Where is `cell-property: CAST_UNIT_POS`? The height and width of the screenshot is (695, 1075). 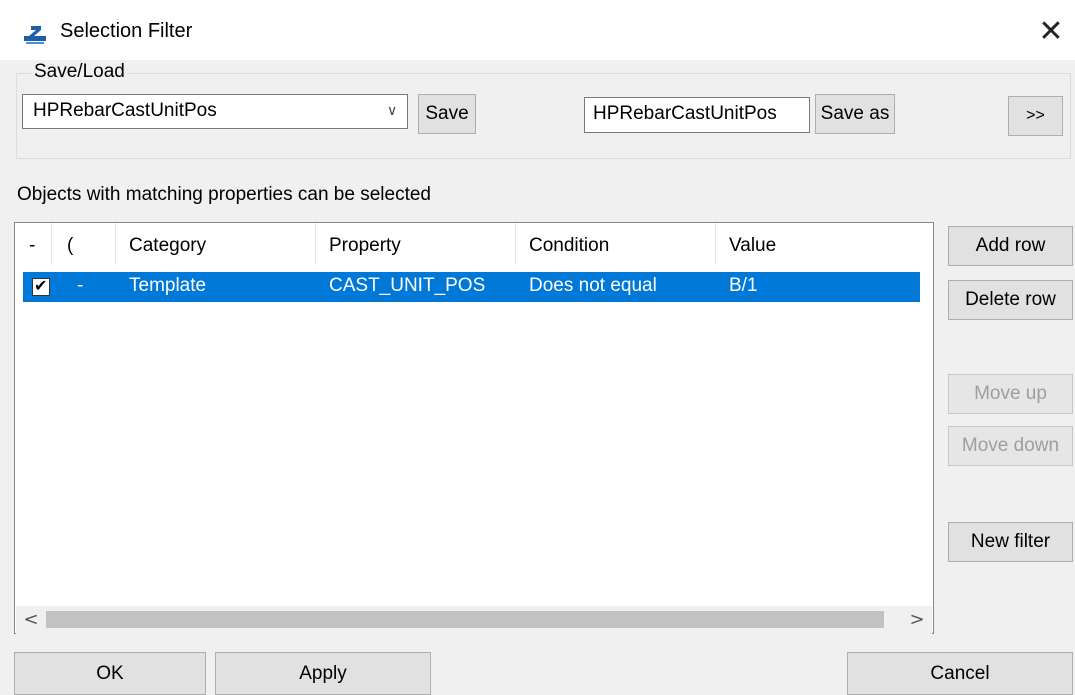
cell-property: CAST_UNIT_POS is located at coordinates (407, 286).